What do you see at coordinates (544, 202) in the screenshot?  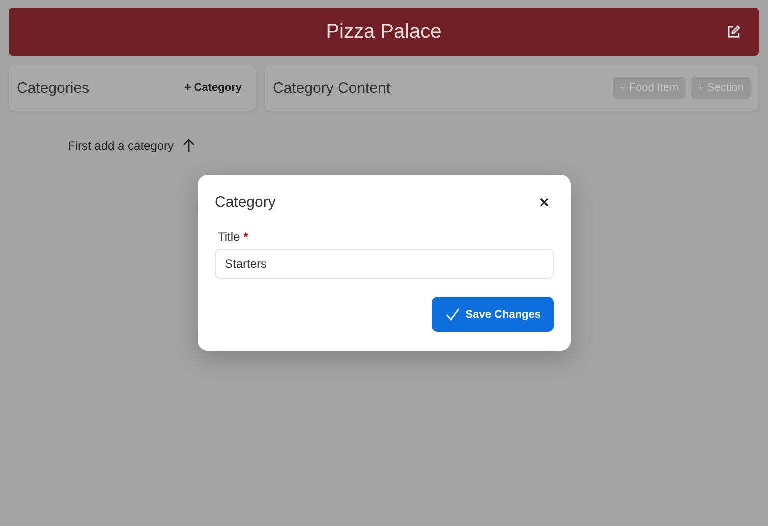 I see `close-icon` at bounding box center [544, 202].